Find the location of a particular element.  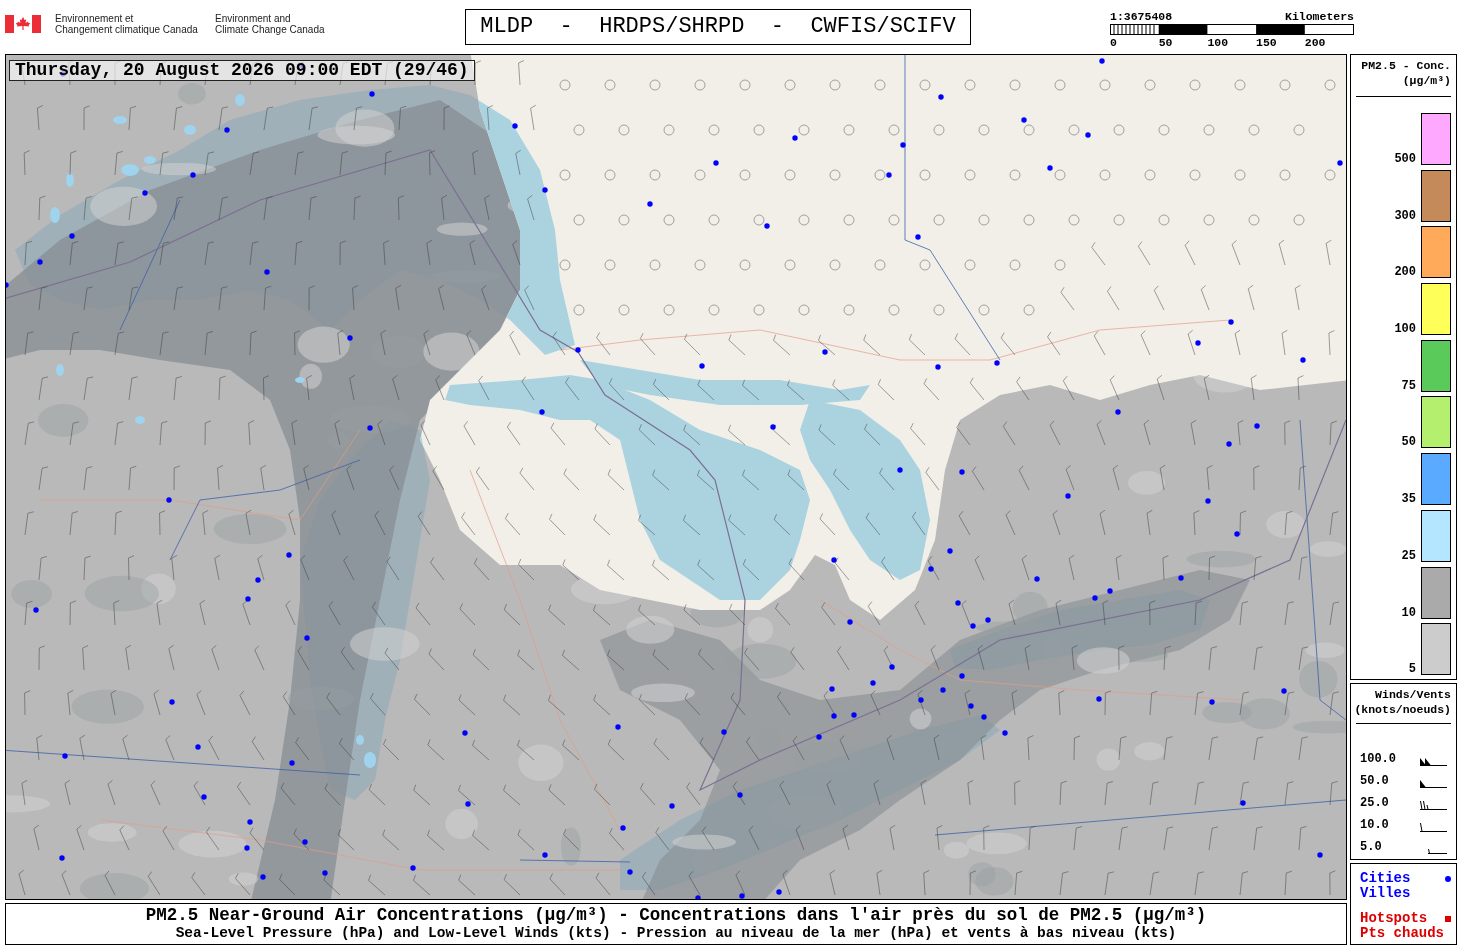

scale-tick-label: 50 is located at coordinates (1166, 43).